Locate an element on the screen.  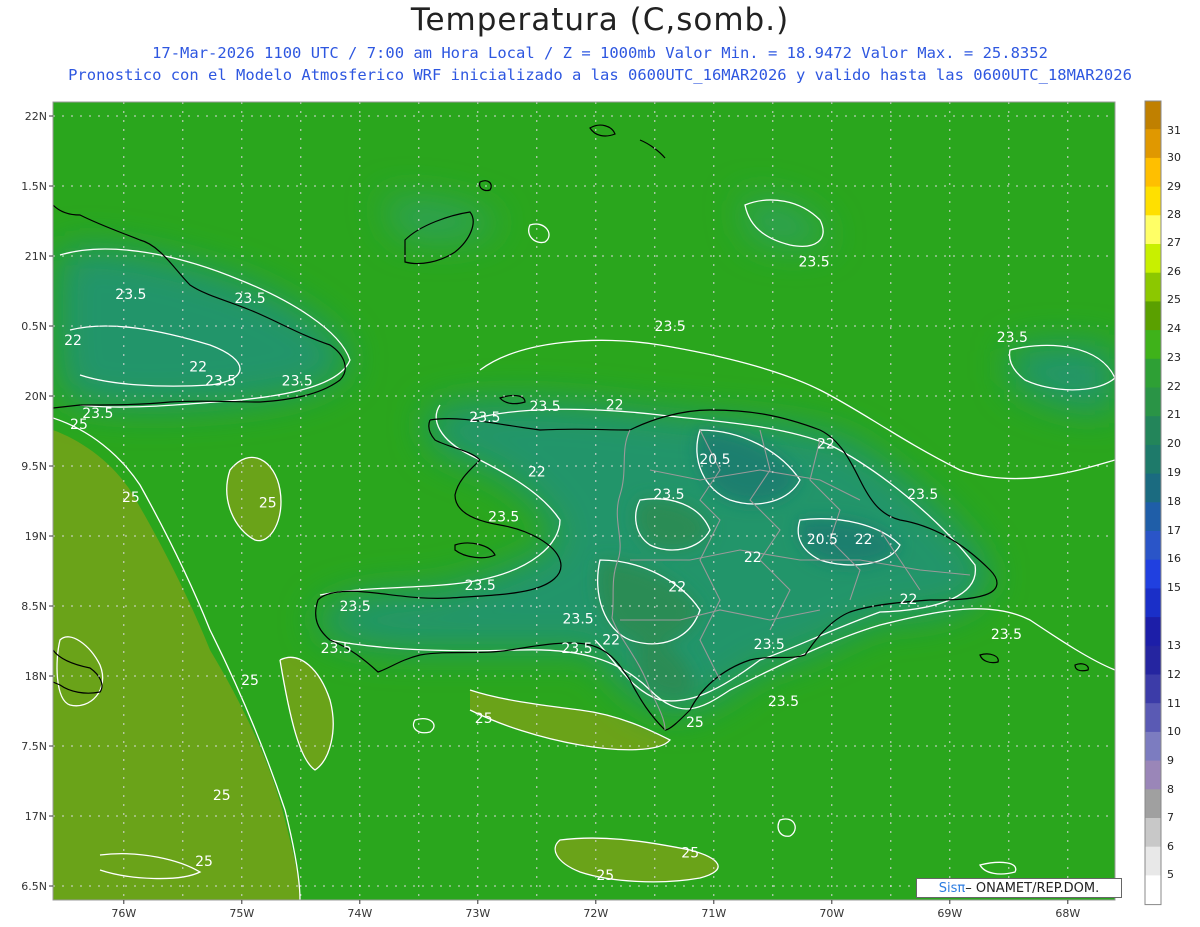
colorbar-label: 6 is located at coordinates (1170, 846).